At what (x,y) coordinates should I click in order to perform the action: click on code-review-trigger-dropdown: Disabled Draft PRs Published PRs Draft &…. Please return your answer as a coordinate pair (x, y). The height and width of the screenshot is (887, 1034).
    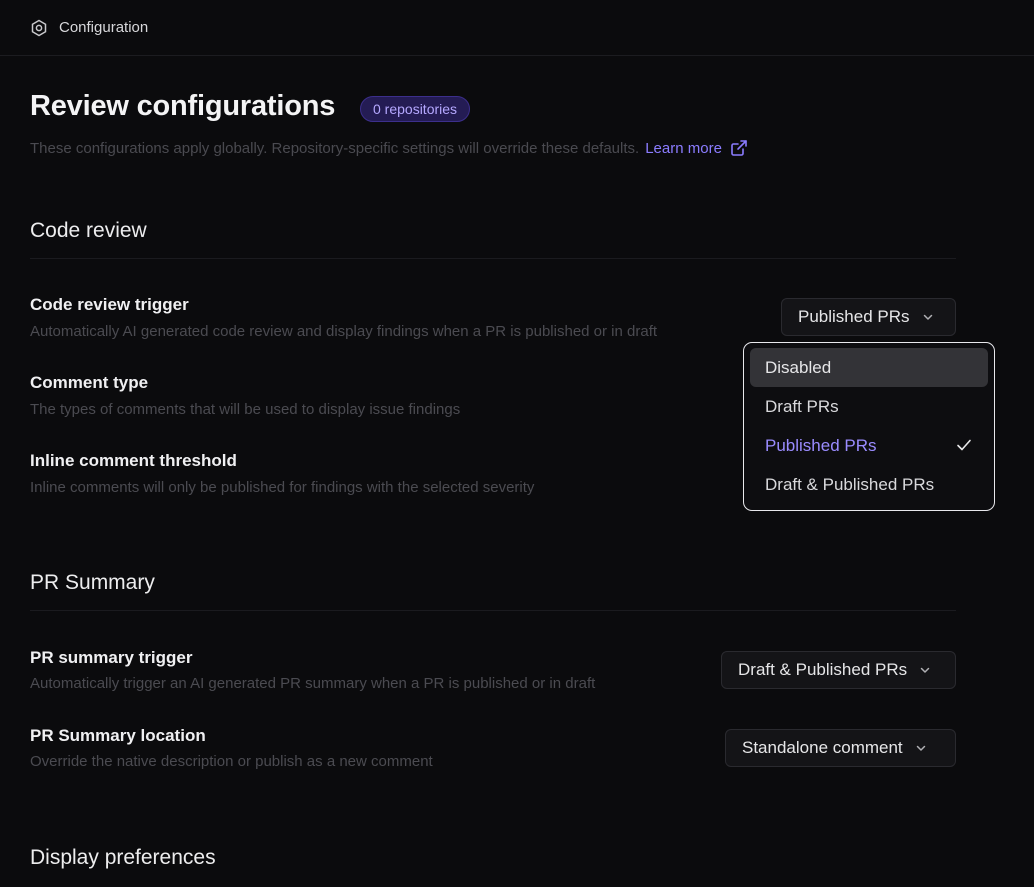
    Looking at the image, I should click on (869, 426).